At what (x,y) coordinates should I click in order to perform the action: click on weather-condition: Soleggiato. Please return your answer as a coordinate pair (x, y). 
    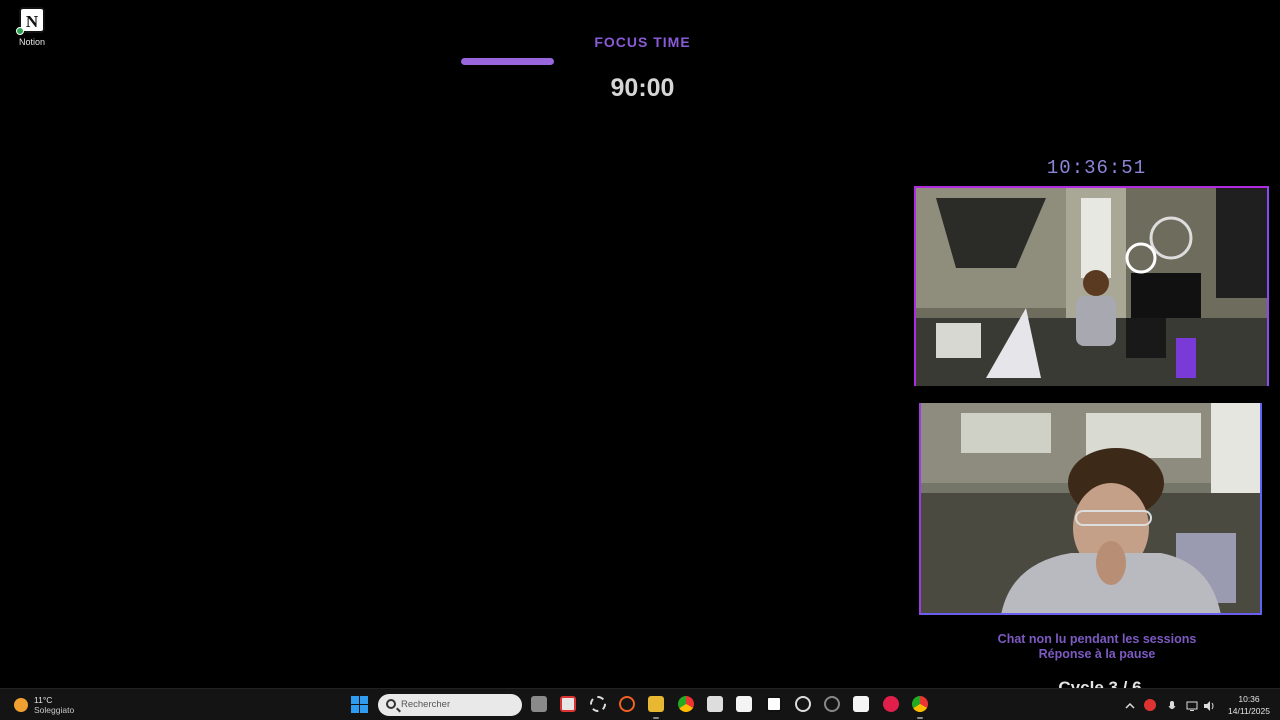
    Looking at the image, I should click on (54, 710).